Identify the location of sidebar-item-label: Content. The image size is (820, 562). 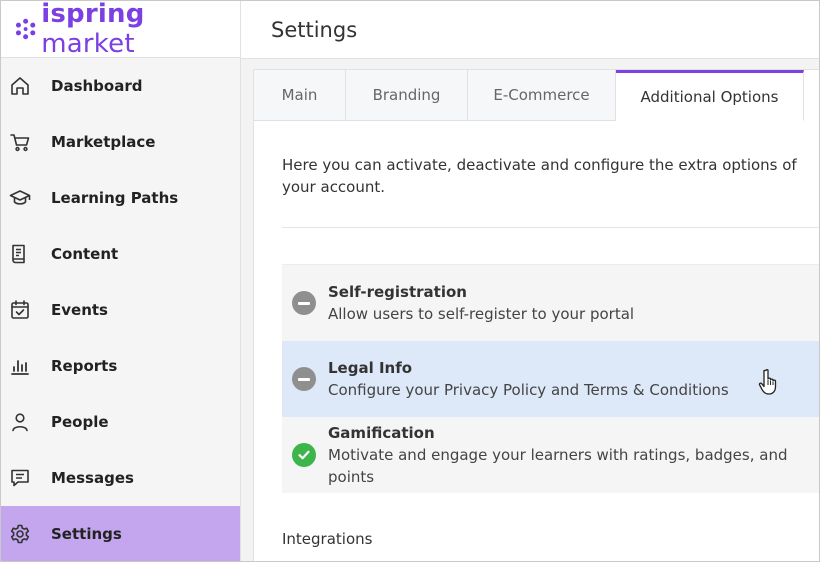
(85, 254).